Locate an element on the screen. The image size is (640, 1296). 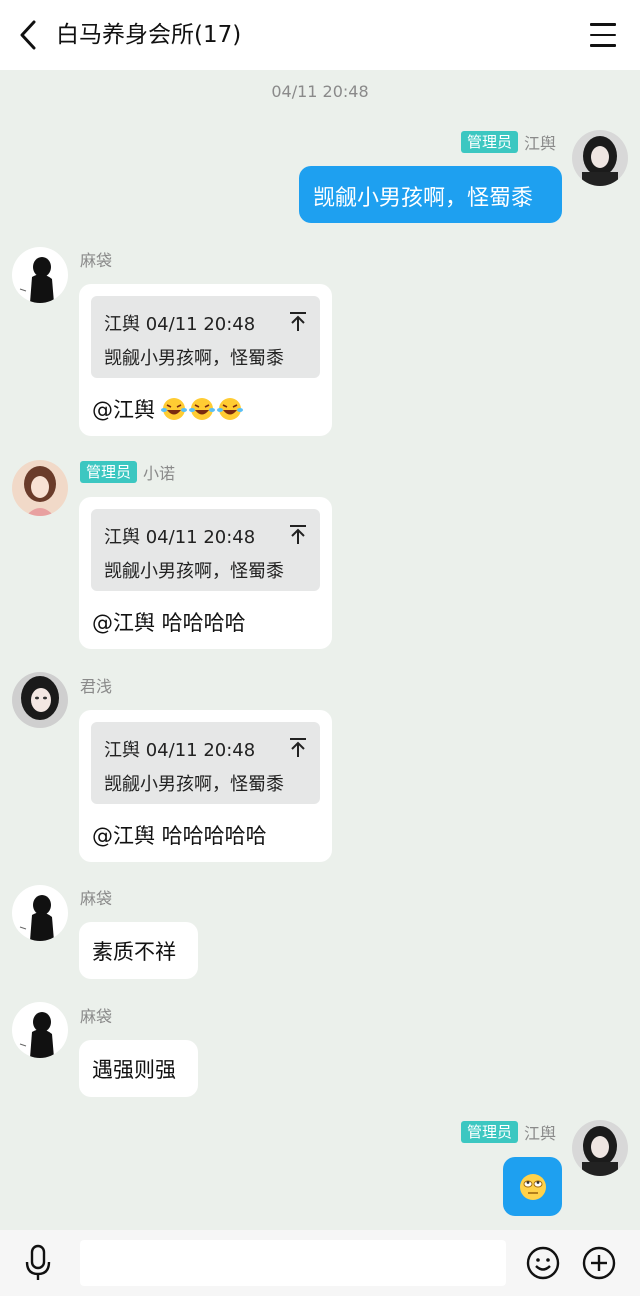
message-timestamp: 04/11 20:48 is located at coordinates (320, 91).